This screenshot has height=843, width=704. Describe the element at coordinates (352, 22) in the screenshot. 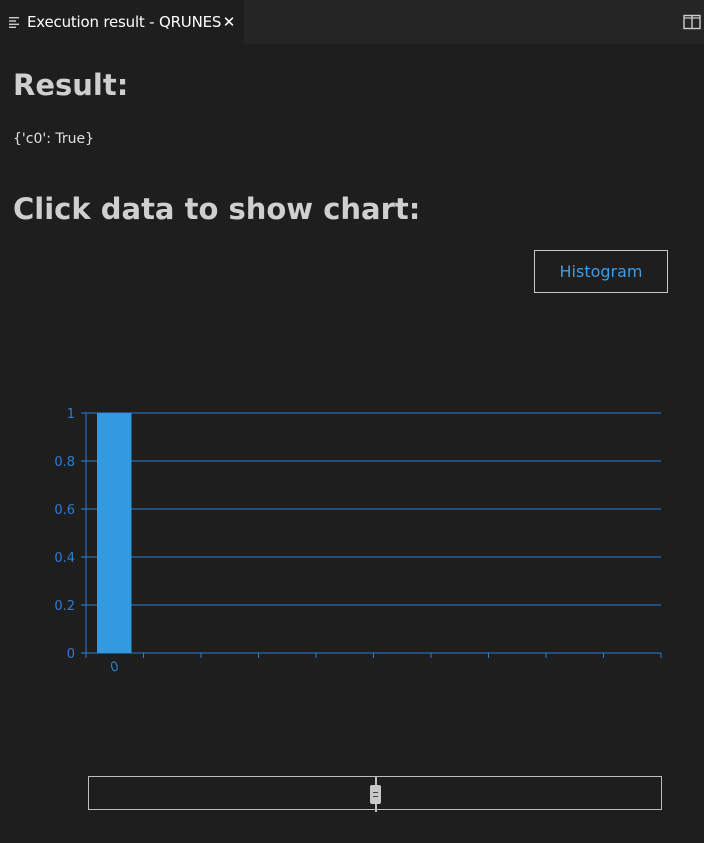

I see `editor-tab-bar: Execution result - QRUNES ✕` at that location.